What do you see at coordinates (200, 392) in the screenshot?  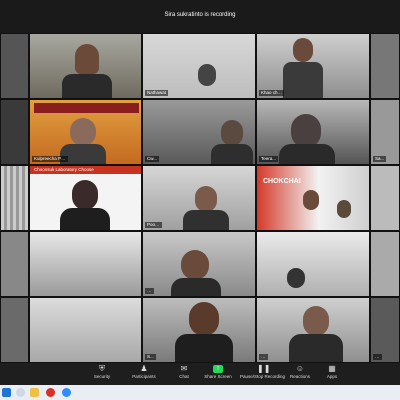 I see `os-taskbar` at bounding box center [200, 392].